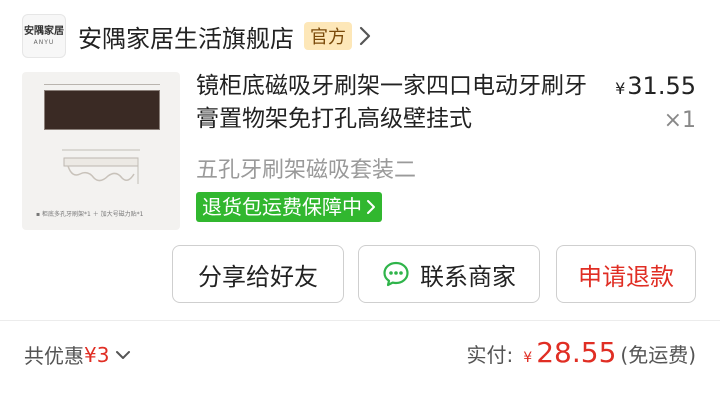  Describe the element at coordinates (396, 103) in the screenshot. I see `product-title: 镜柜底磁吸牙刷架一家四口电动牙刷牙膏置物架免打孔高级壁挂式` at that location.